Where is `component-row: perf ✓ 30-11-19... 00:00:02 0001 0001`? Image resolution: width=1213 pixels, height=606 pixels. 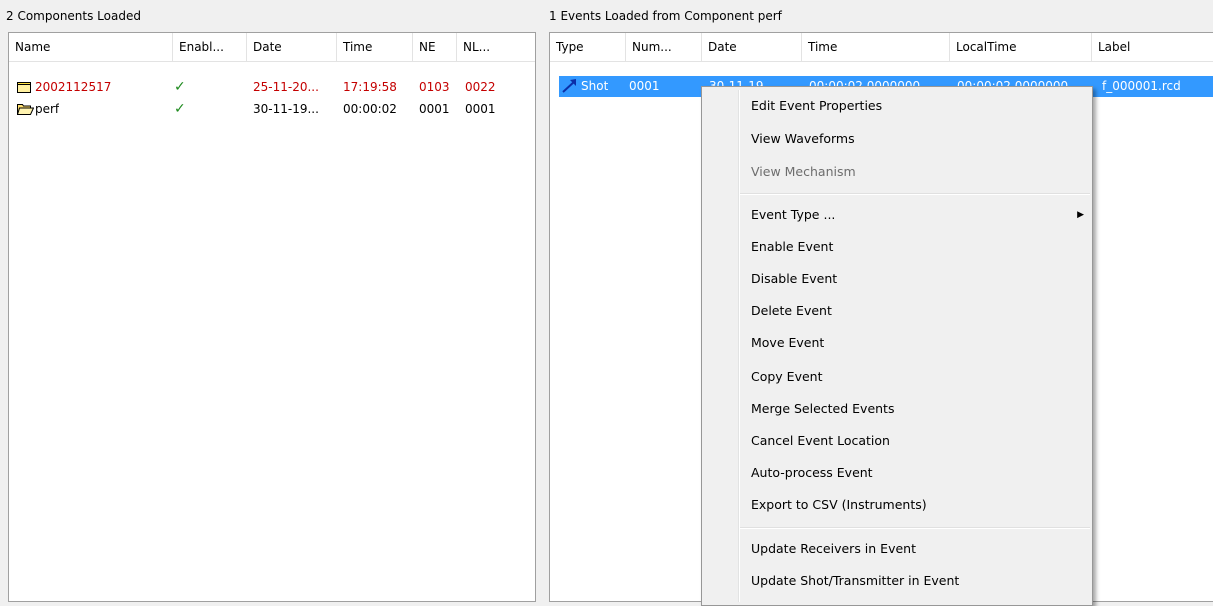
component-row: perf ✓ 30-11-19... 00:00:02 0001 0001 is located at coordinates (272, 109).